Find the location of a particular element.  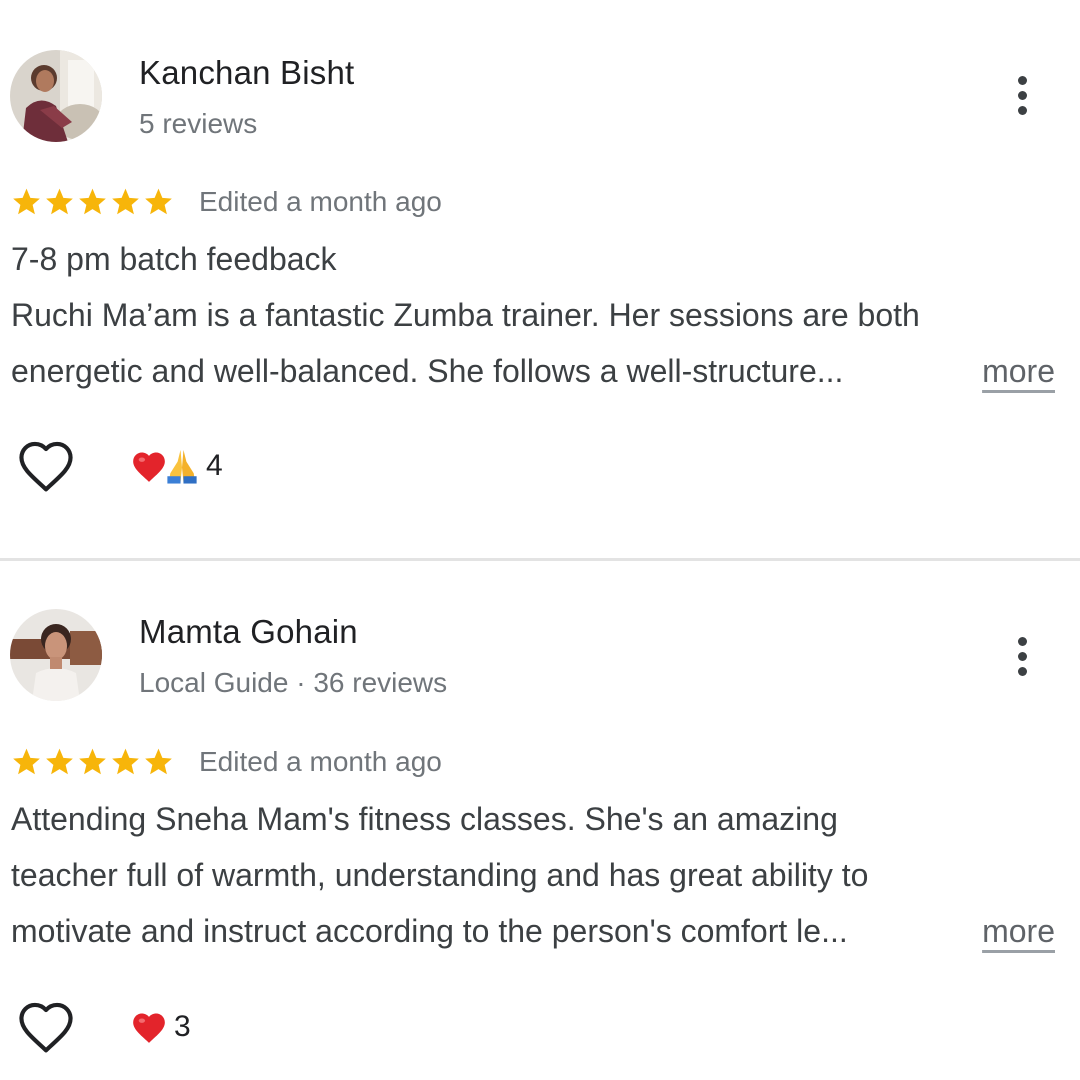

reaction-count: 4 is located at coordinates (214, 465).